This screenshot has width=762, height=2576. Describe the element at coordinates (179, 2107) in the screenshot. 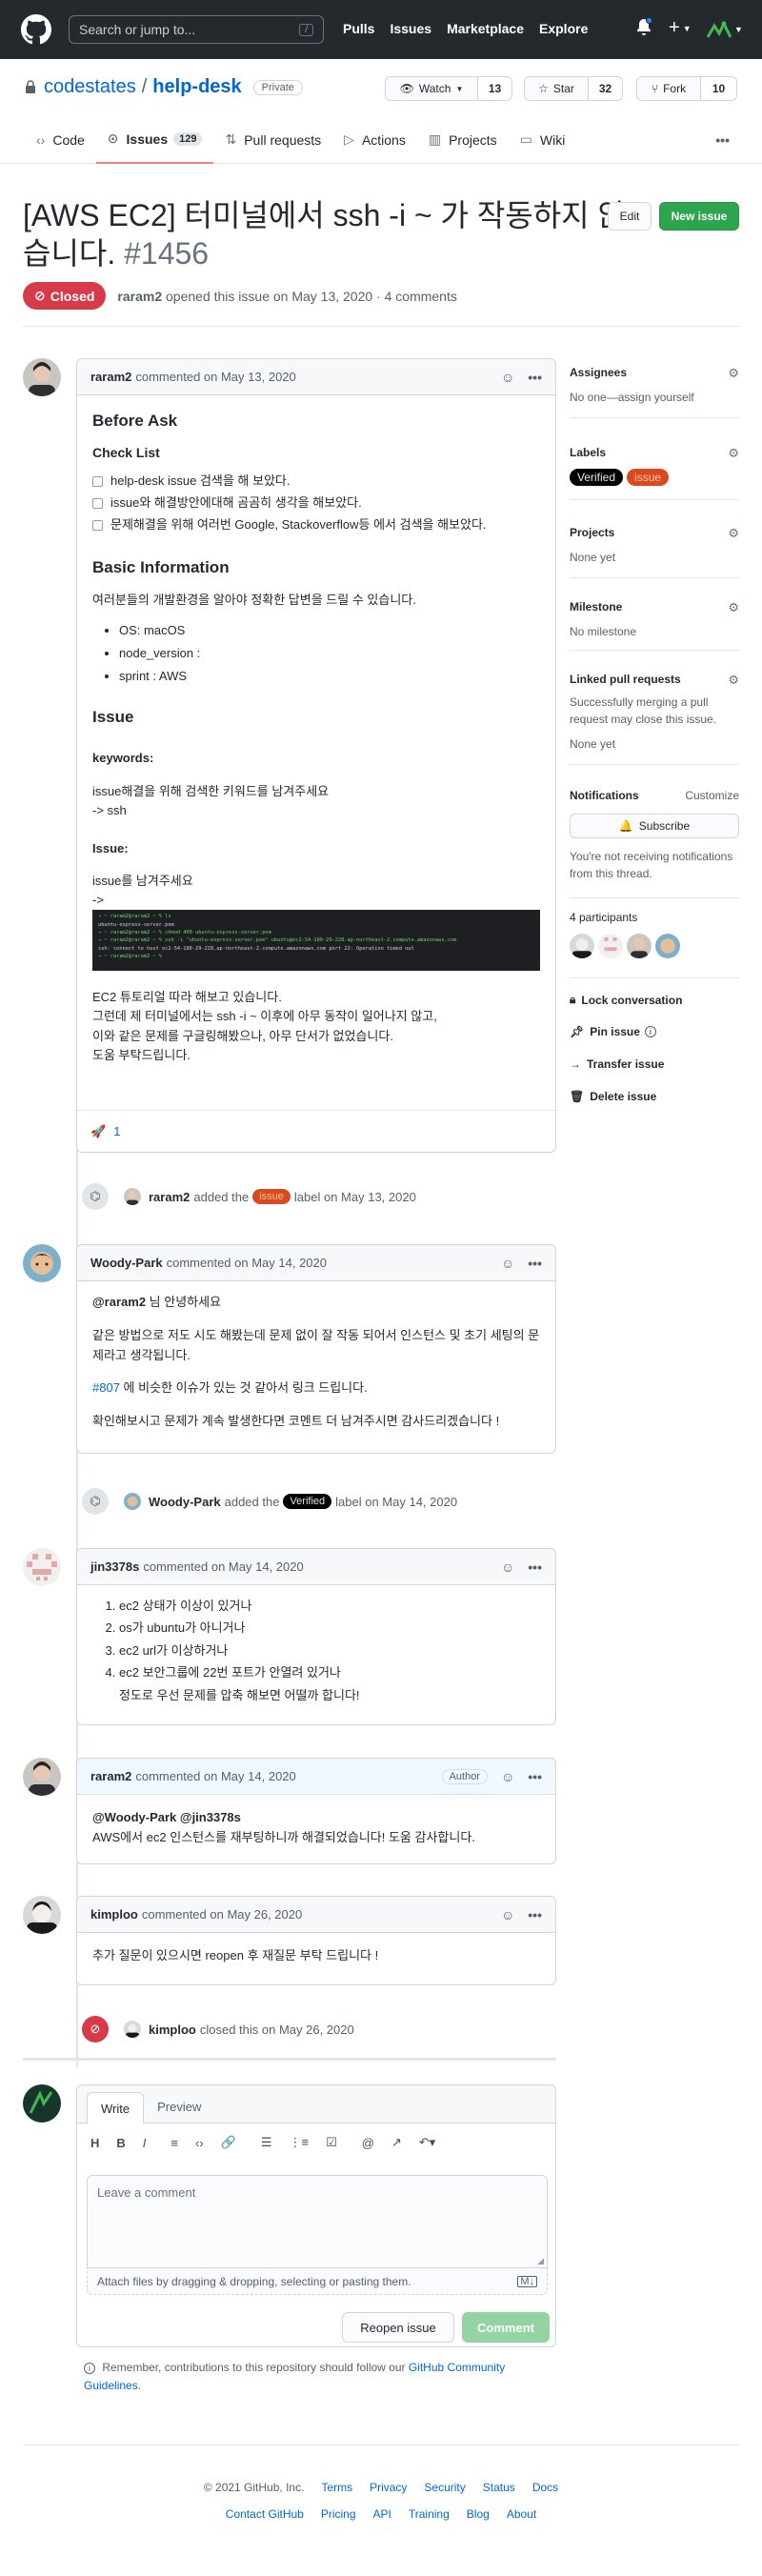

I see `tab-preview: Preview` at that location.